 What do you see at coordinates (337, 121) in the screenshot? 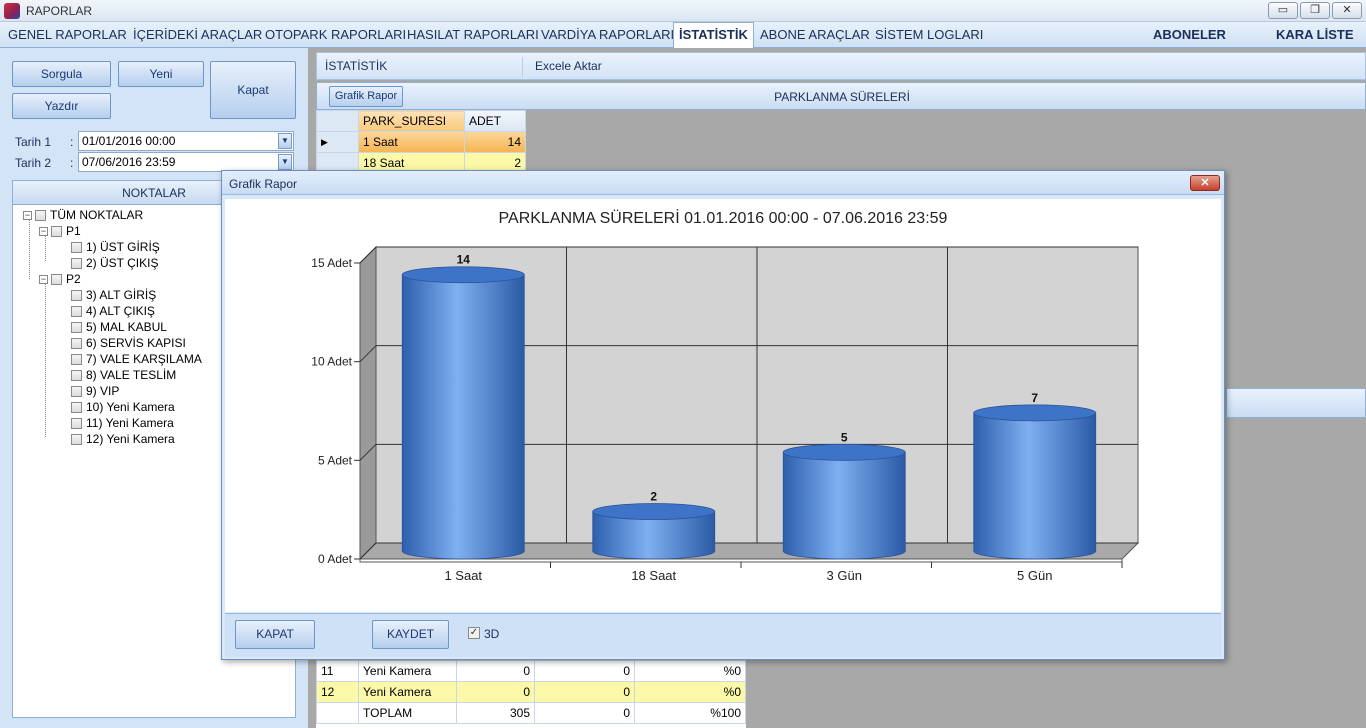
I see `grid-corner` at bounding box center [337, 121].